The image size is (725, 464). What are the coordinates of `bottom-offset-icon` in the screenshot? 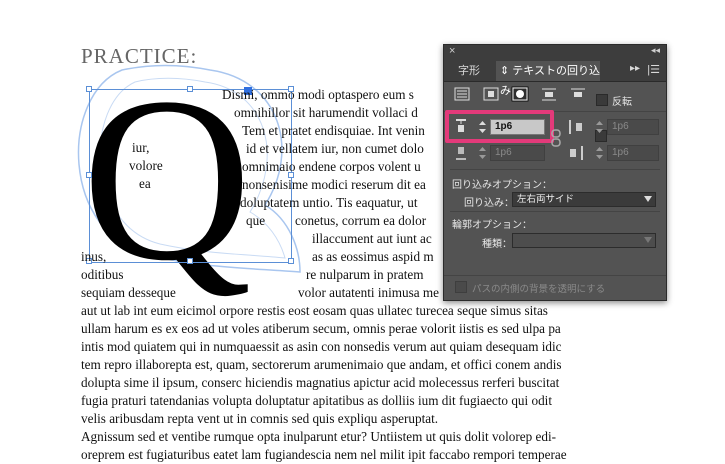 It's located at (461, 153).